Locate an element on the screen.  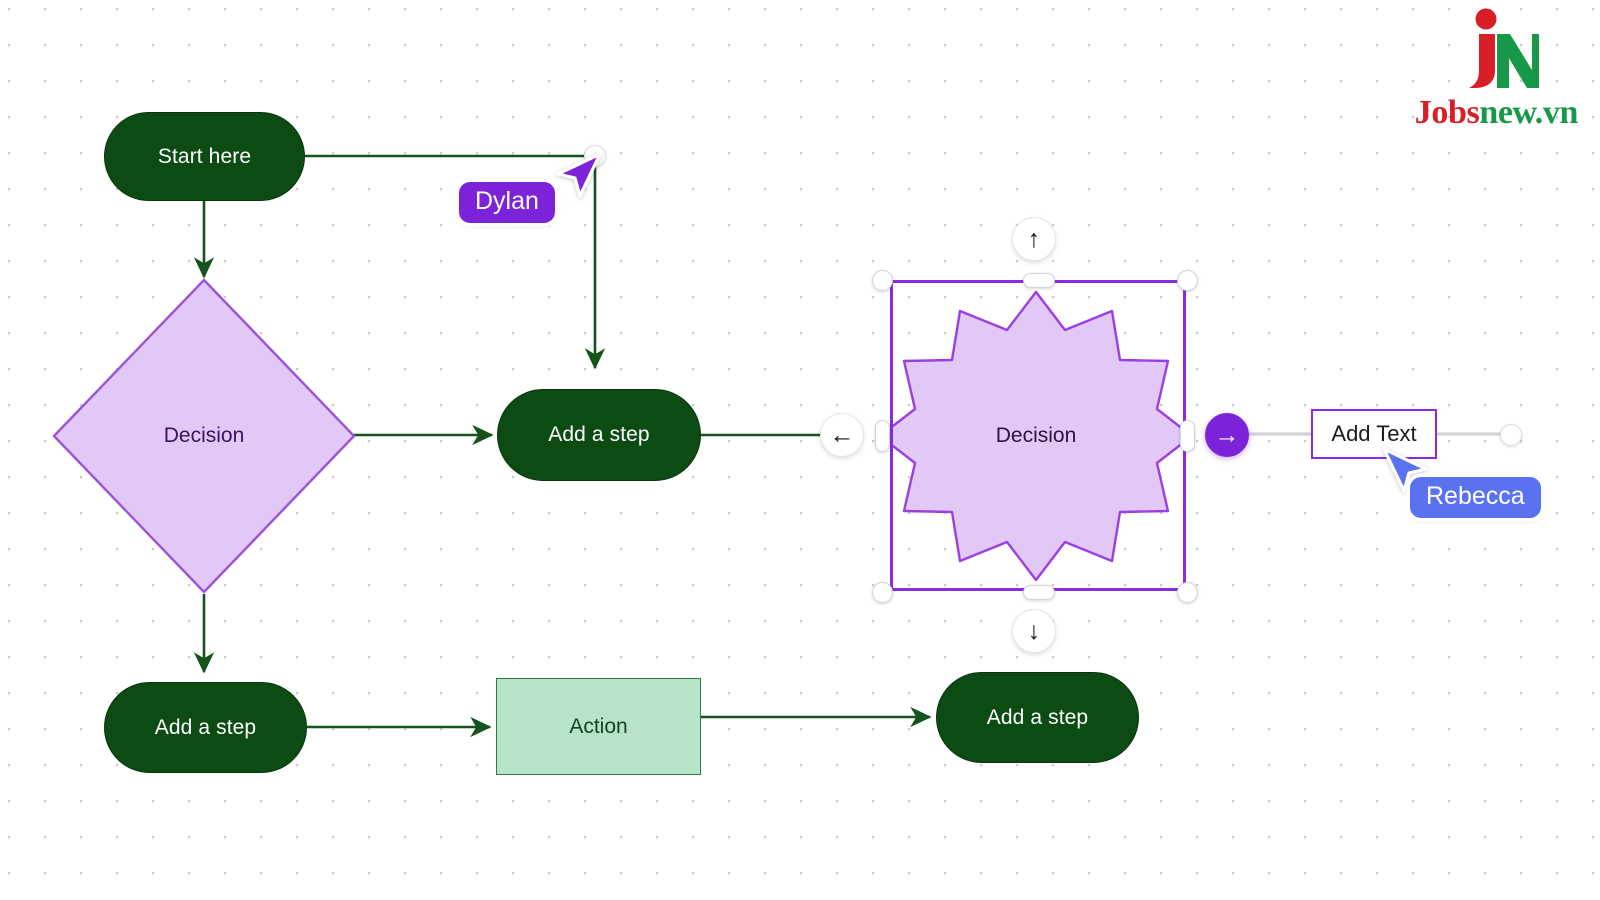
node-add-step-middle: Add a step is located at coordinates (599, 435).